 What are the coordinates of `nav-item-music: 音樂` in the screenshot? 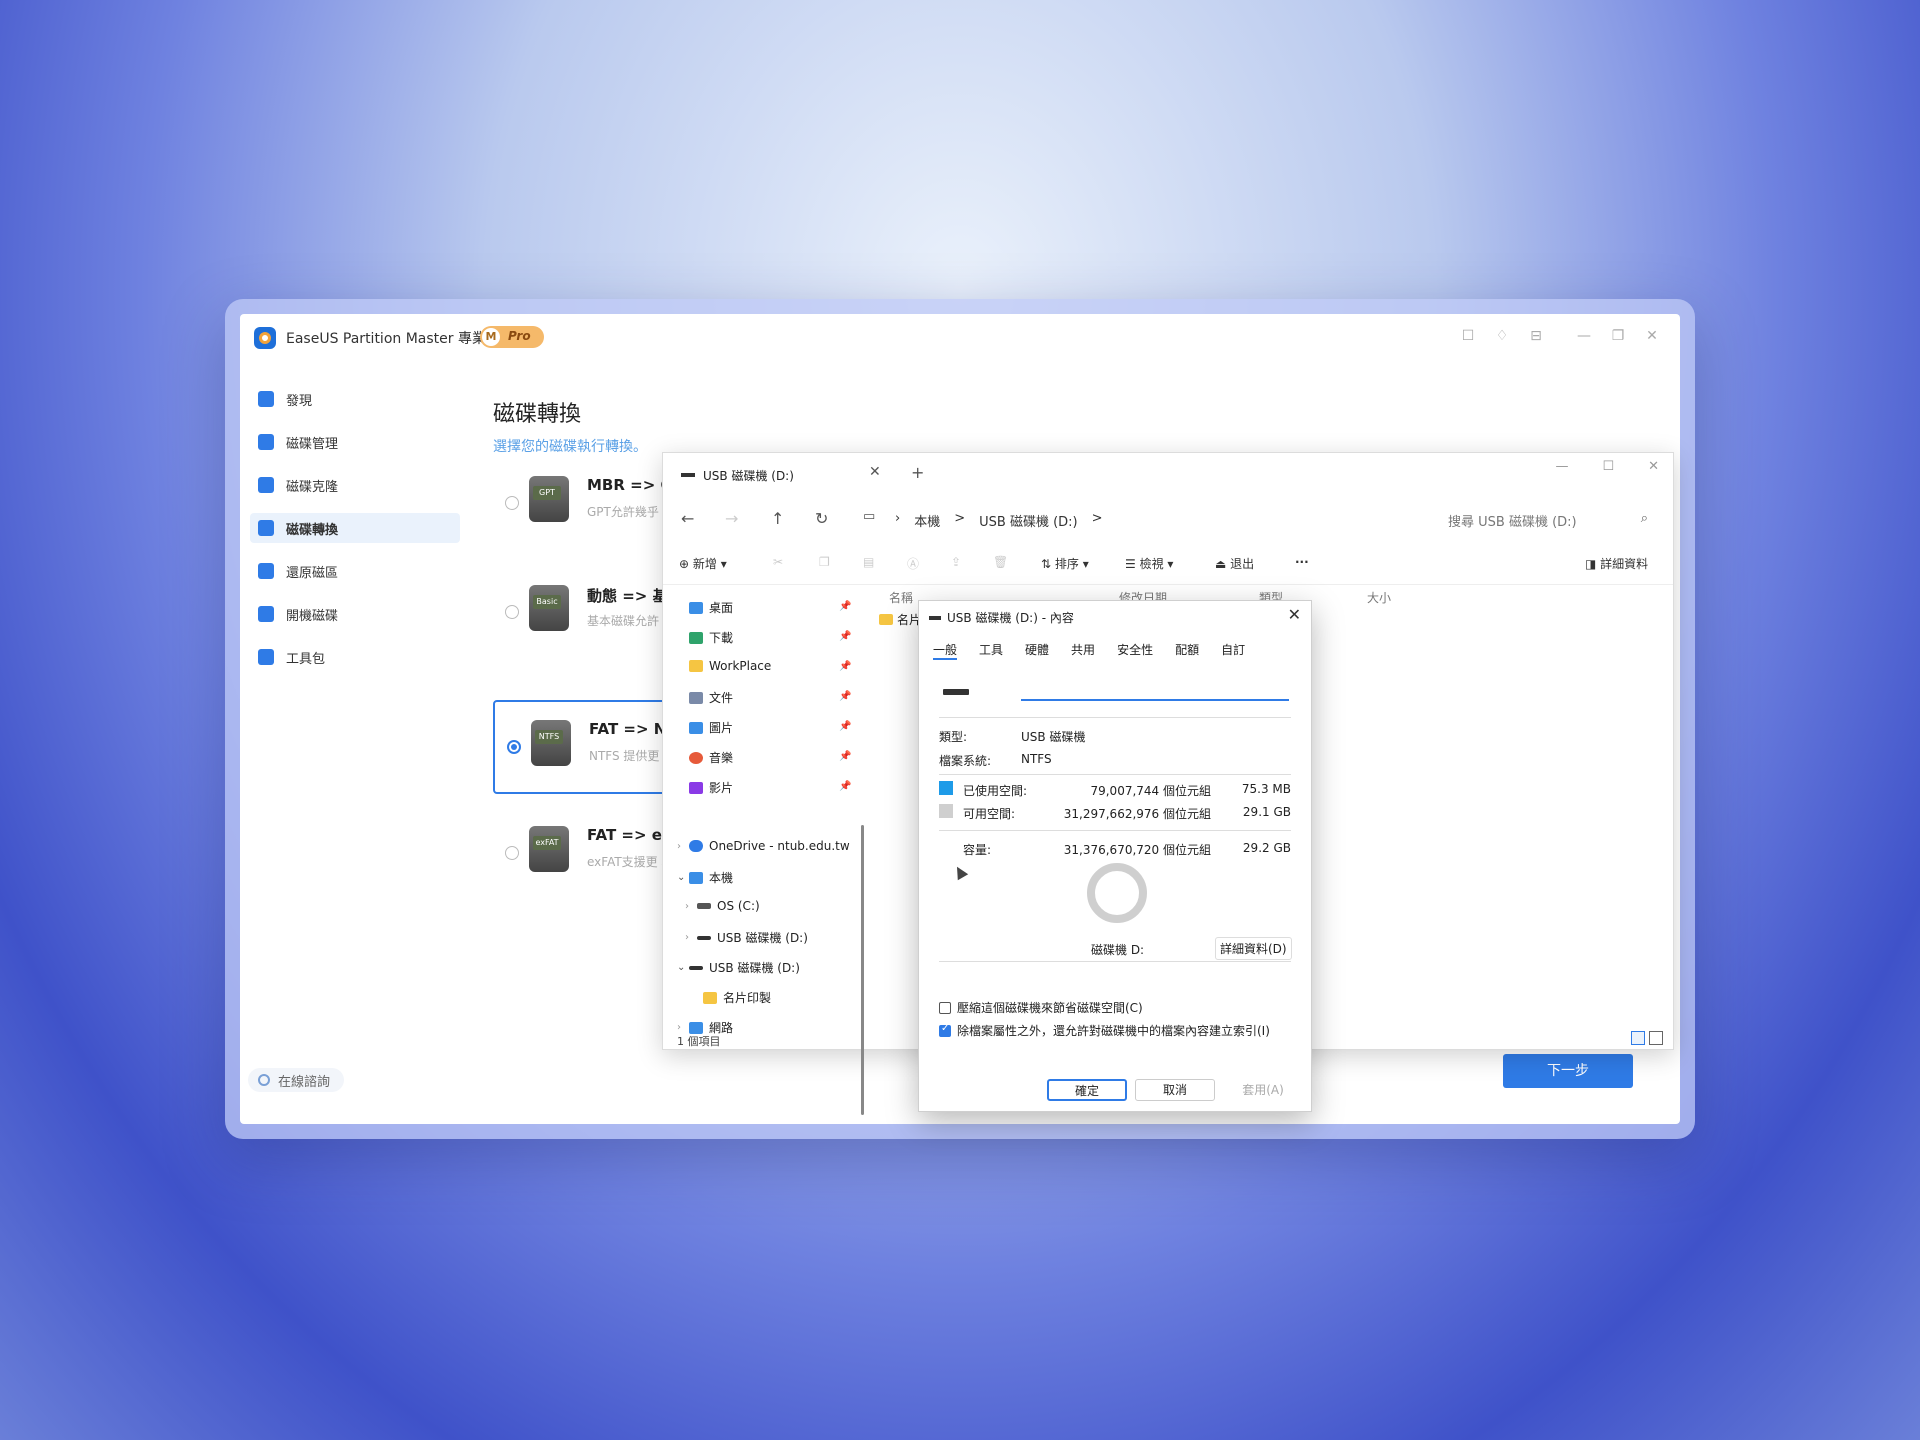 It's located at (711, 757).